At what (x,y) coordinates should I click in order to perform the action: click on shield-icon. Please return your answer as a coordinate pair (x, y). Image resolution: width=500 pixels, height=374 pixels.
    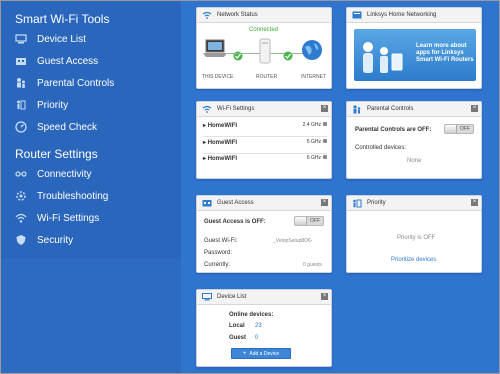
    Looking at the image, I should click on (21, 240).